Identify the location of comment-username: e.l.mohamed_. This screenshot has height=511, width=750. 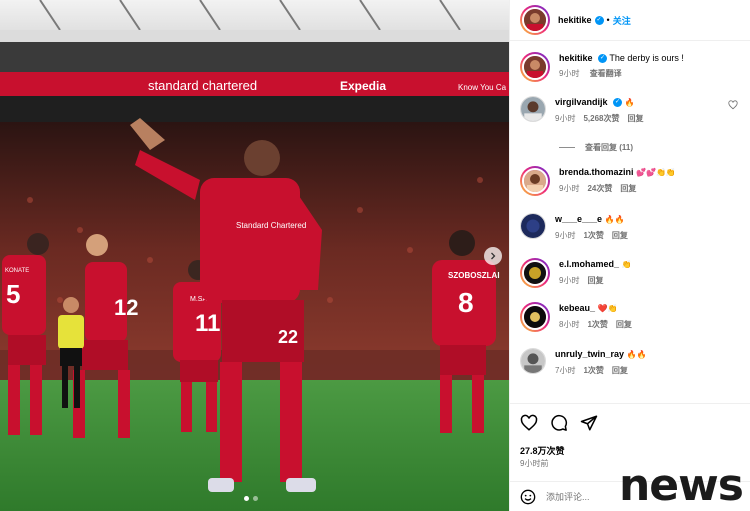
(589, 264).